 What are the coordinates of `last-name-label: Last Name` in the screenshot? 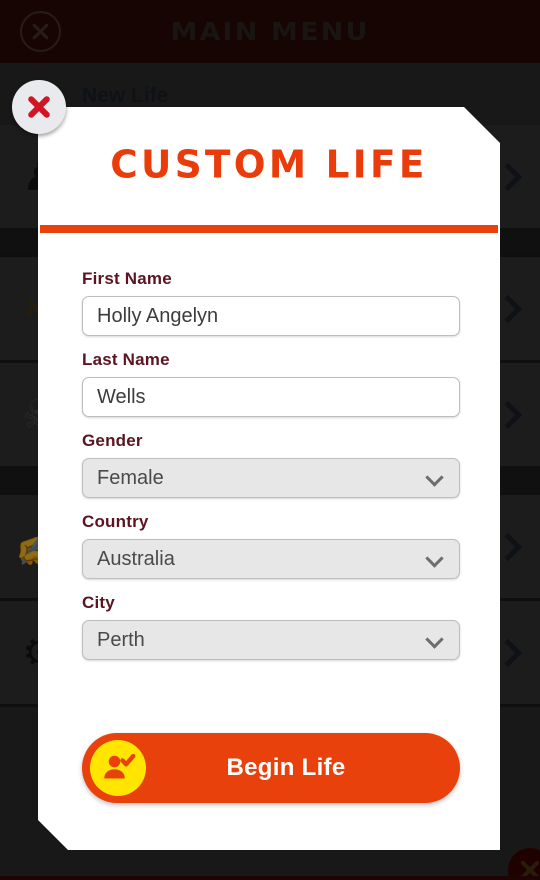 It's located at (126, 359).